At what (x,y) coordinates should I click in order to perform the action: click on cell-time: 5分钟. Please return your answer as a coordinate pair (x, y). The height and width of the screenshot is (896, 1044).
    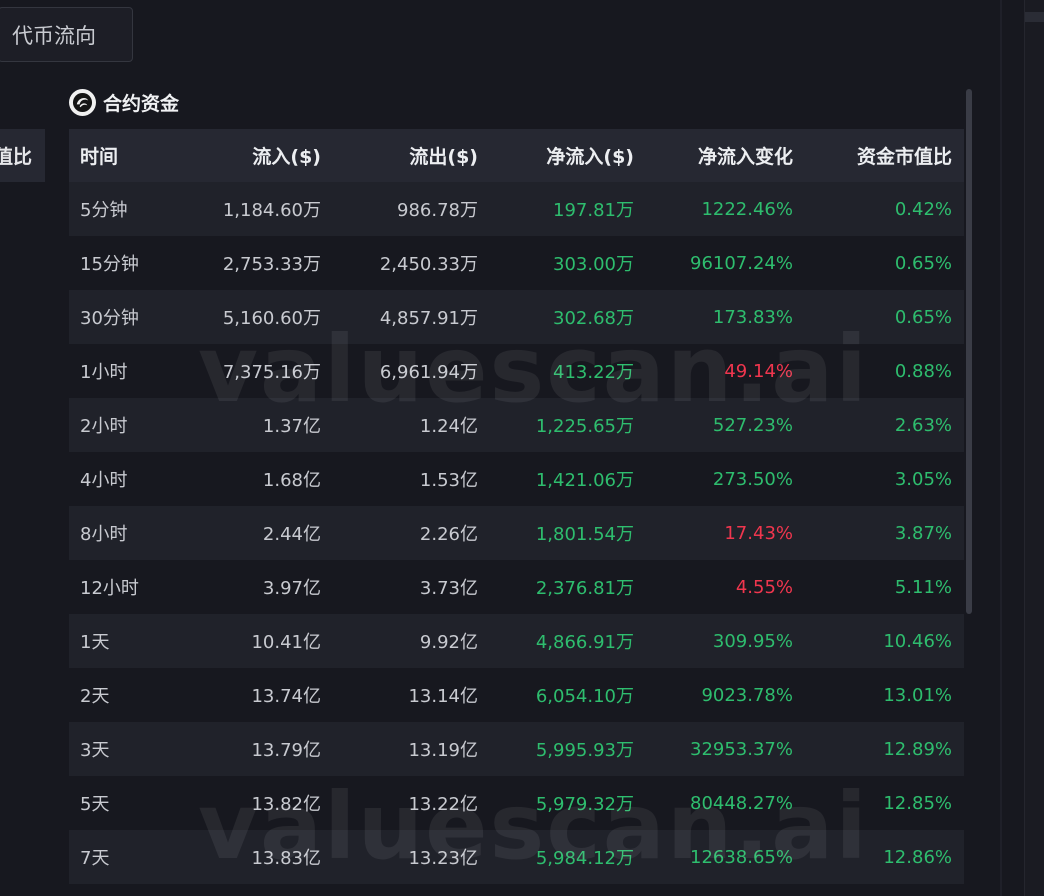
    Looking at the image, I should click on (104, 210).